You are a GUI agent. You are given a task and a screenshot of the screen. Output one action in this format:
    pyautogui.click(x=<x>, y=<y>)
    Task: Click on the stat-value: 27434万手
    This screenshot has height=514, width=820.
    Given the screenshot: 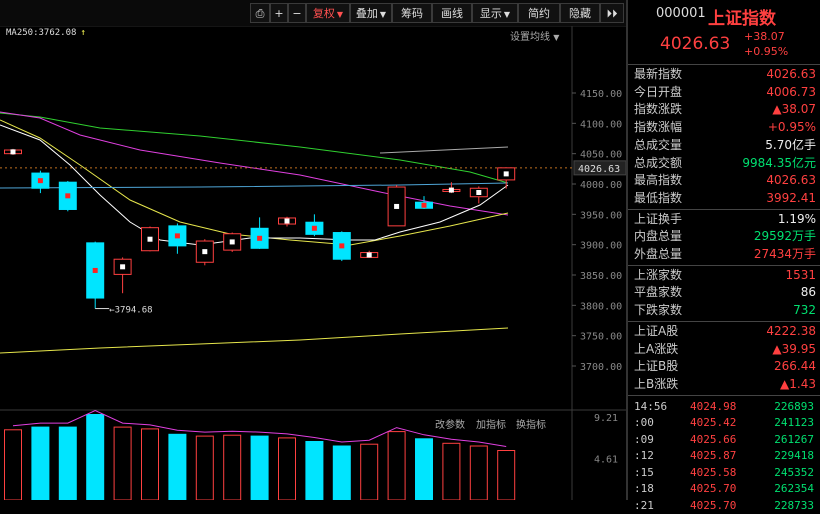 What is the action you would take?
    pyautogui.click(x=784, y=254)
    